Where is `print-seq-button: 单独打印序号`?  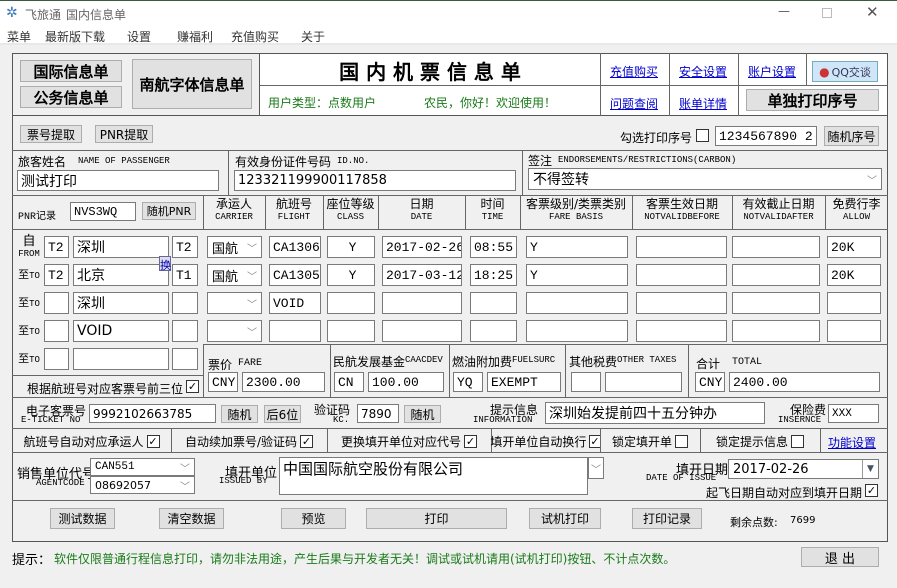
print-seq-button: 单独打印序号 is located at coordinates (812, 100).